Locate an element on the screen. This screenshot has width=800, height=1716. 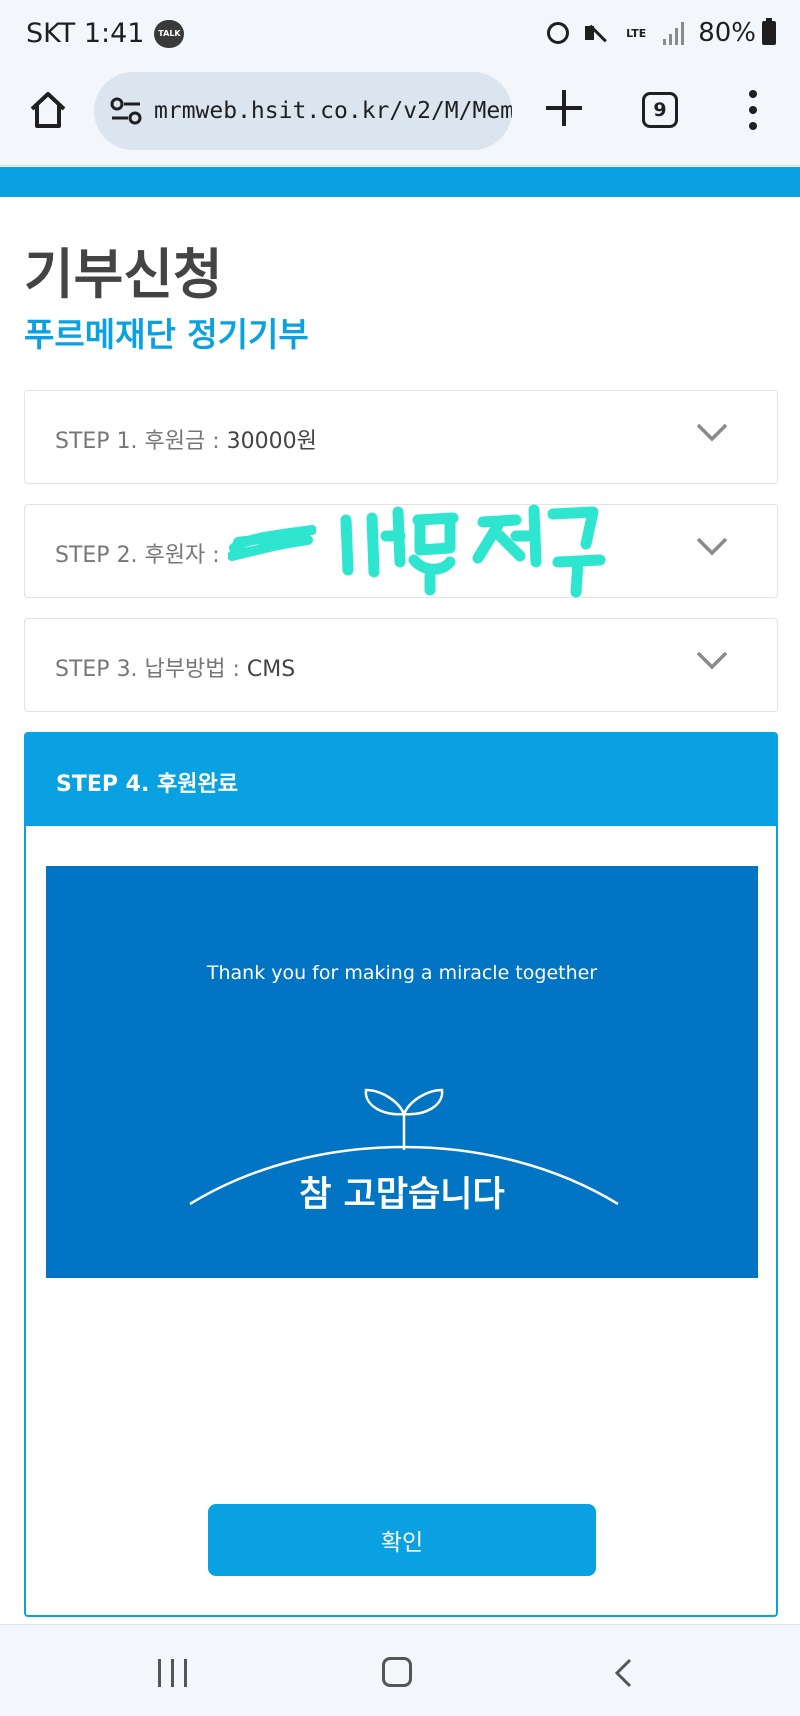
step-2-title: STEP 2. 후원자 : is located at coordinates (137, 555).